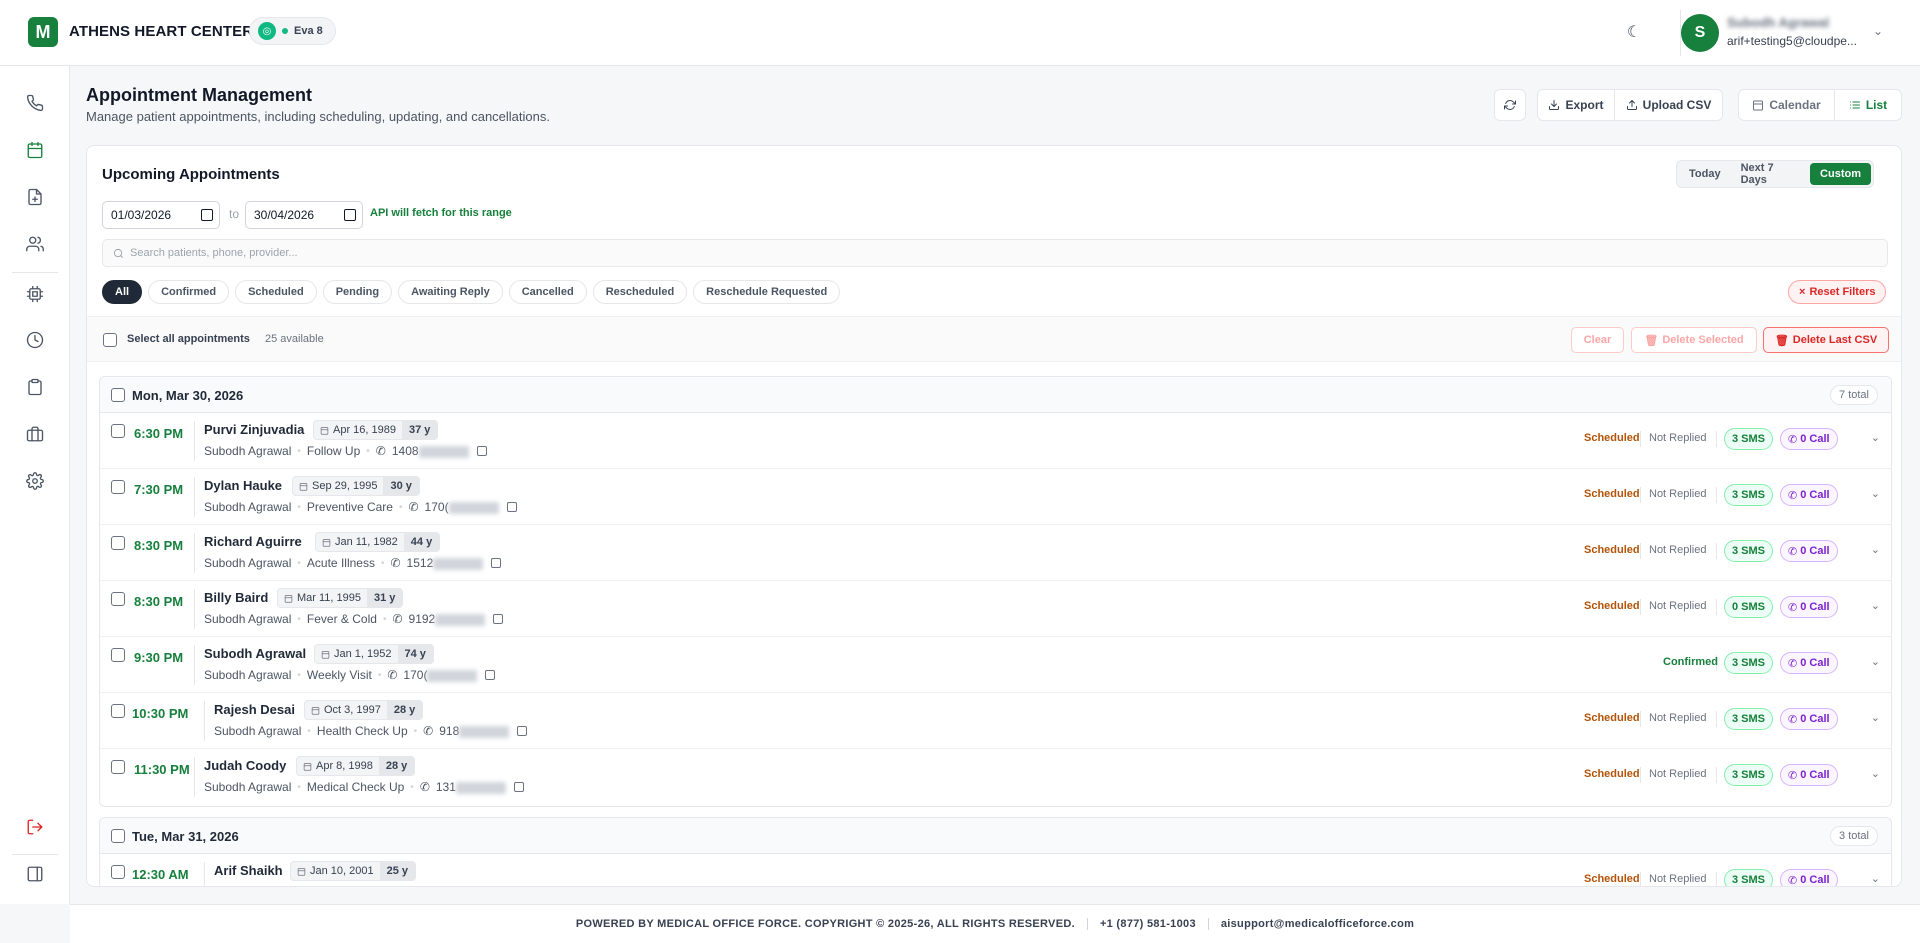 The width and height of the screenshot is (1920, 943). I want to click on filter-awaiting-reply: Awaiting Reply, so click(450, 292).